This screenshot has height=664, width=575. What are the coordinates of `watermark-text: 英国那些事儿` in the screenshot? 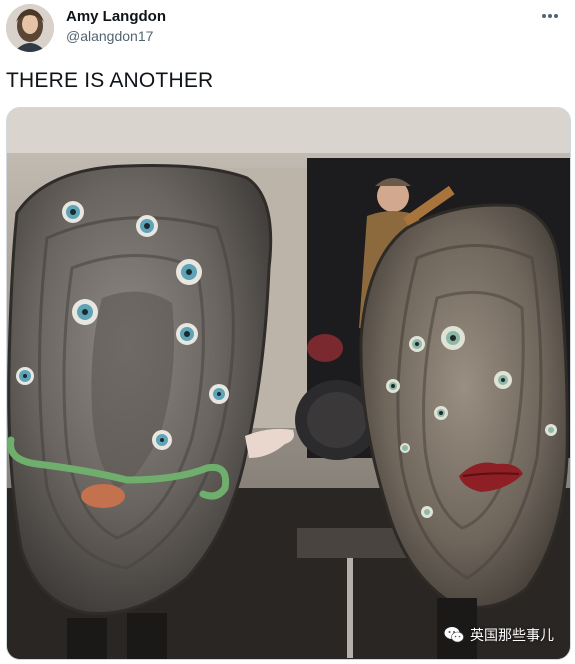 It's located at (512, 636).